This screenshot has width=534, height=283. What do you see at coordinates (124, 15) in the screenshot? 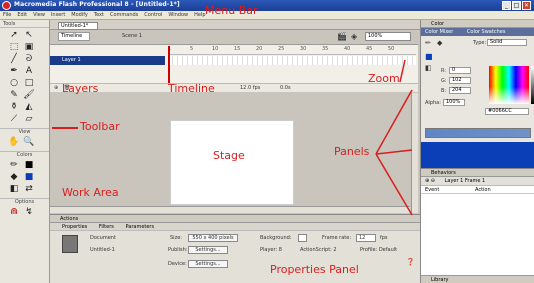
I see `menu-commands: Commands` at bounding box center [124, 15].